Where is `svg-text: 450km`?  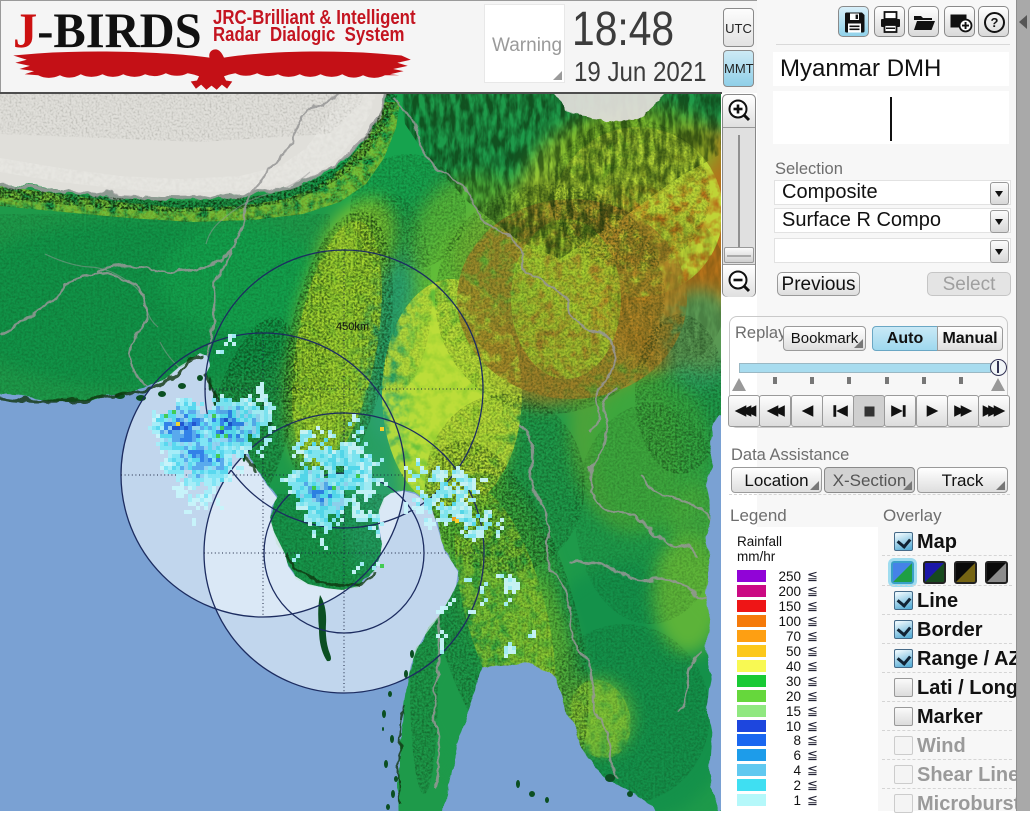 svg-text: 450km is located at coordinates (352, 327).